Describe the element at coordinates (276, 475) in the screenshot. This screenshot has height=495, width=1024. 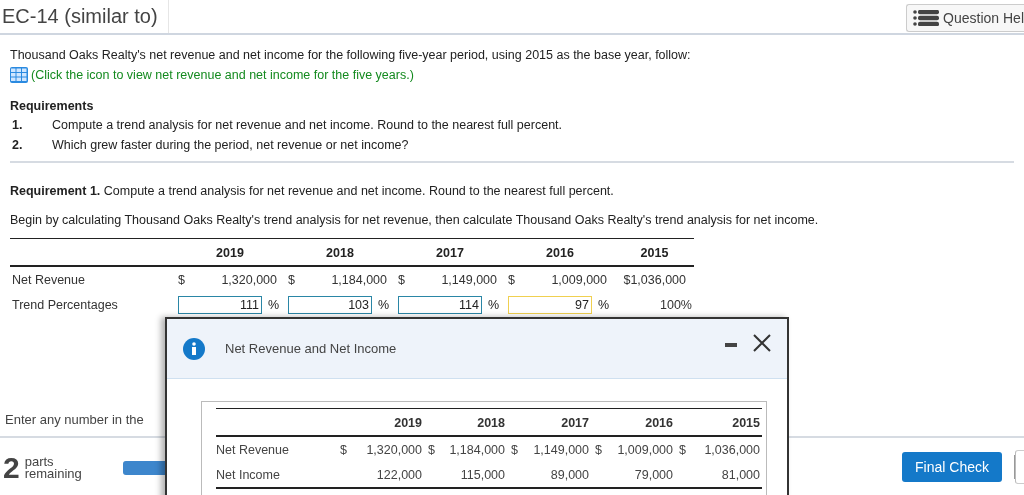
I see `row-label: Net Income` at that location.